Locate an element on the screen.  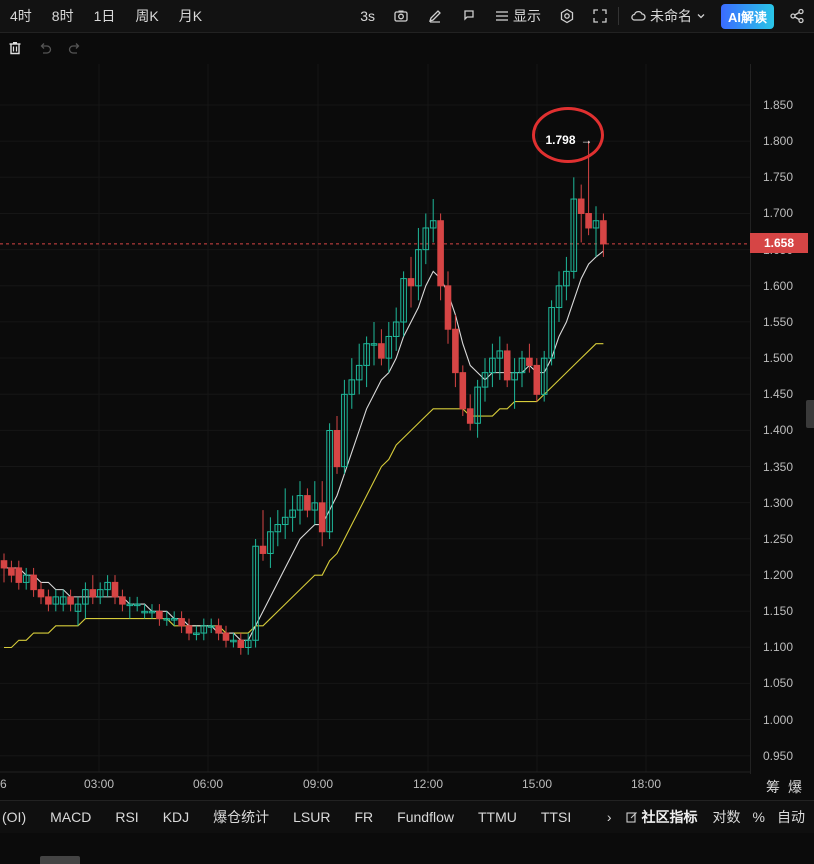
y-tick-label: 1.300 is located at coordinates (778, 502).